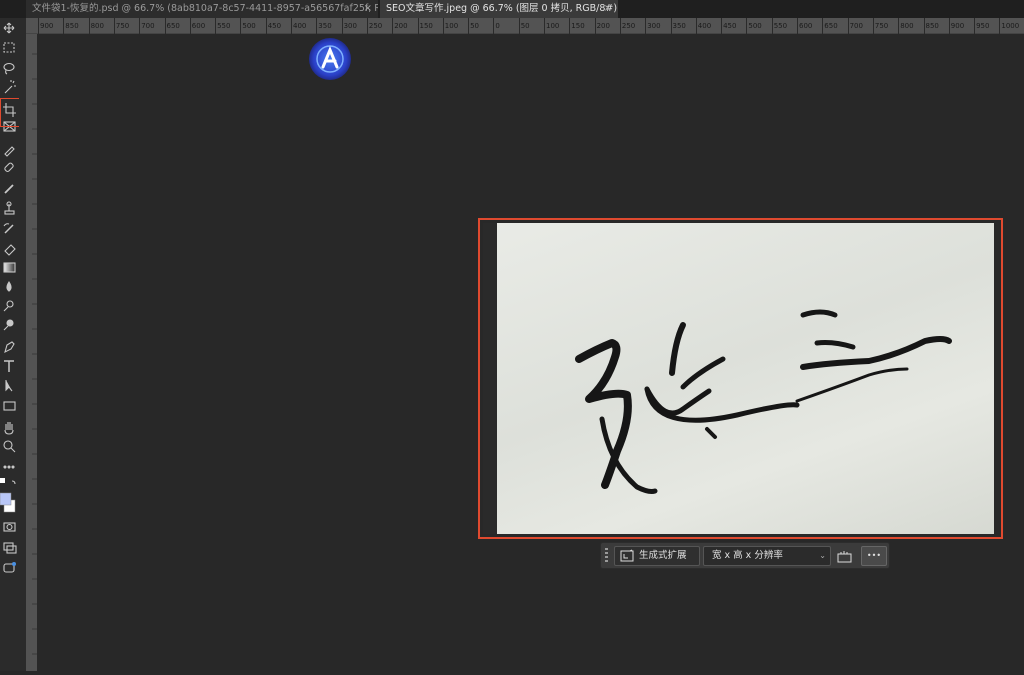 The height and width of the screenshot is (675, 1024). What do you see at coordinates (401, 26) in the screenshot?
I see `ruler-tick-label: 200` at bounding box center [401, 26].